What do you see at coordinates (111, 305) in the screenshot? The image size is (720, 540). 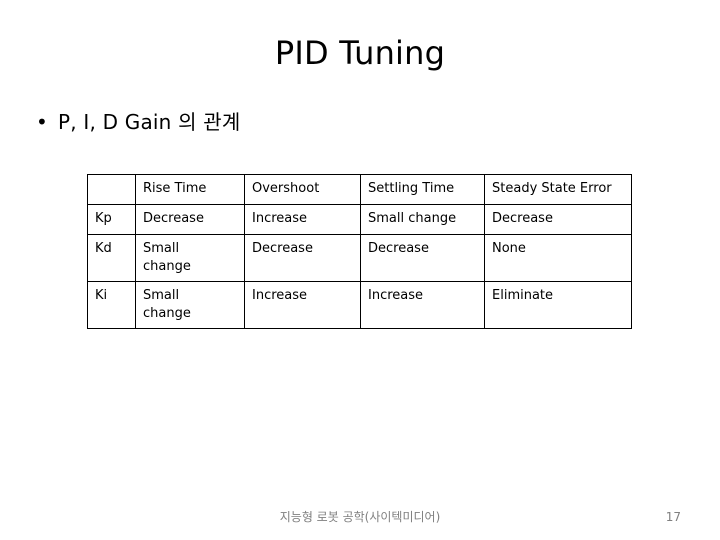 I see `table-cell-gain-ki: Ki` at bounding box center [111, 305].